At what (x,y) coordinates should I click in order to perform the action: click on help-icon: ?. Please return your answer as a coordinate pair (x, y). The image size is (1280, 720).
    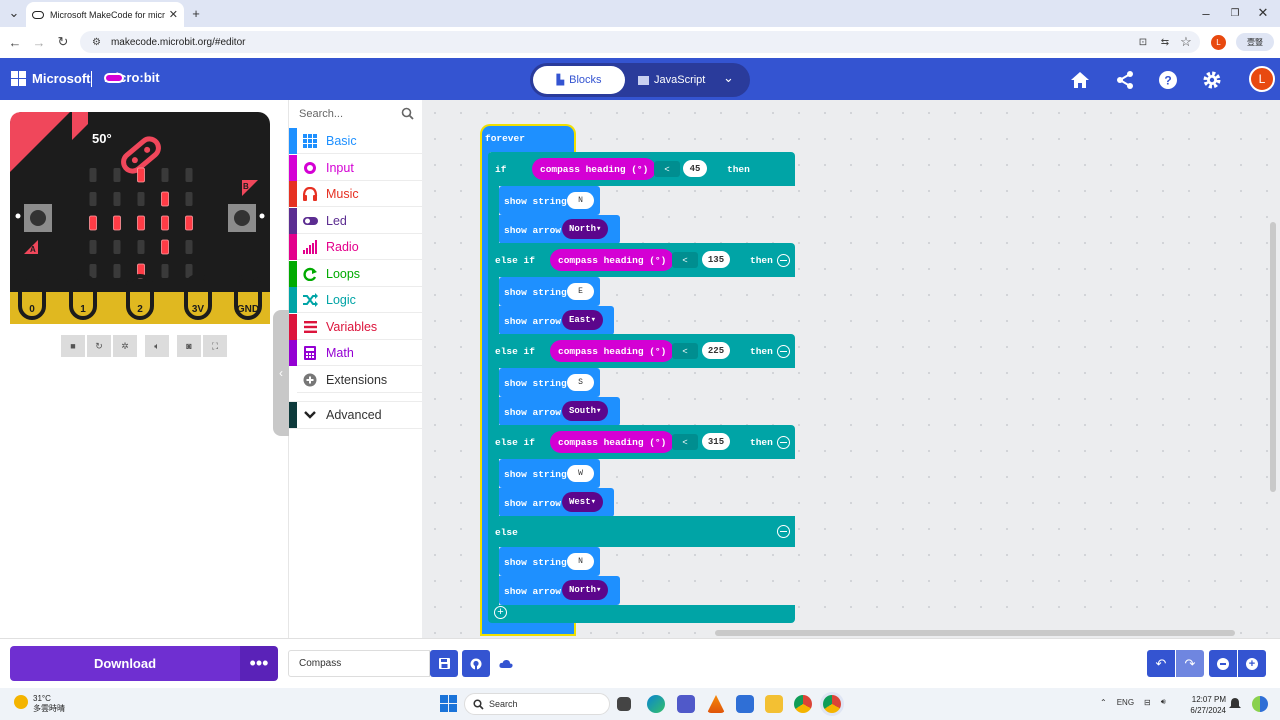
    Looking at the image, I should click on (1168, 80).